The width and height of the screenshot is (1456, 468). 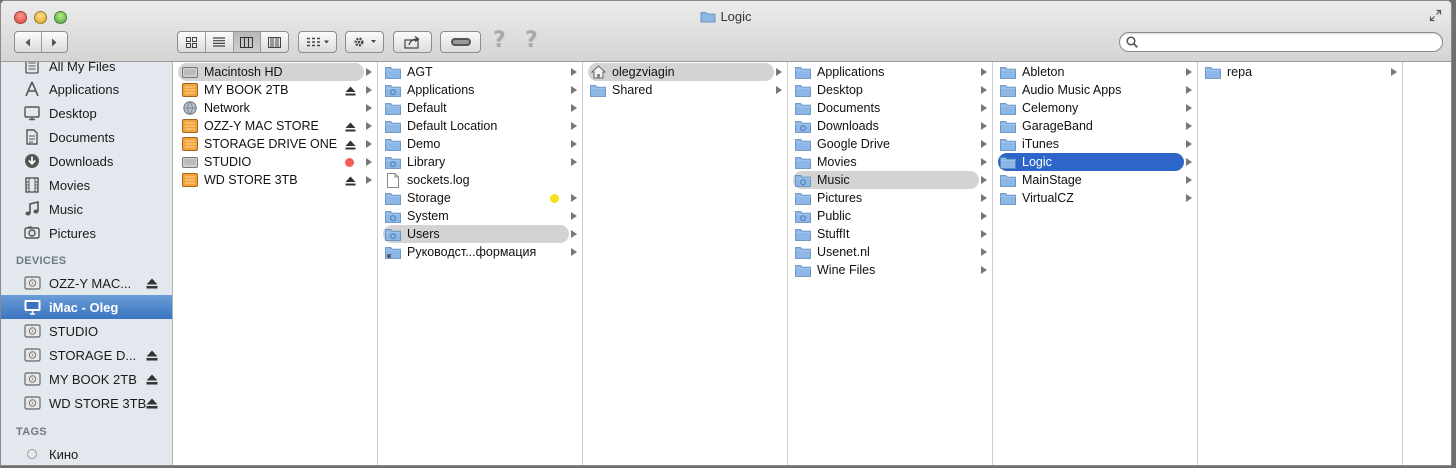 What do you see at coordinates (1091, 162) in the screenshot?
I see `column-4-item: Logic` at bounding box center [1091, 162].